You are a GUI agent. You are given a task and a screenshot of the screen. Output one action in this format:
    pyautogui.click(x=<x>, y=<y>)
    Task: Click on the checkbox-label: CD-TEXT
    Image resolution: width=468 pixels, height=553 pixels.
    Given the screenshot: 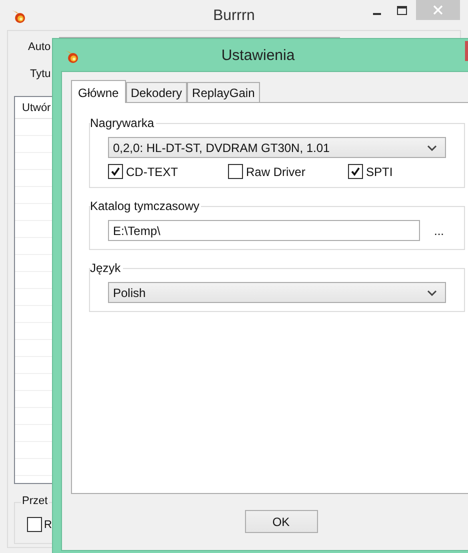 What is the action you would take?
    pyautogui.click(x=152, y=171)
    